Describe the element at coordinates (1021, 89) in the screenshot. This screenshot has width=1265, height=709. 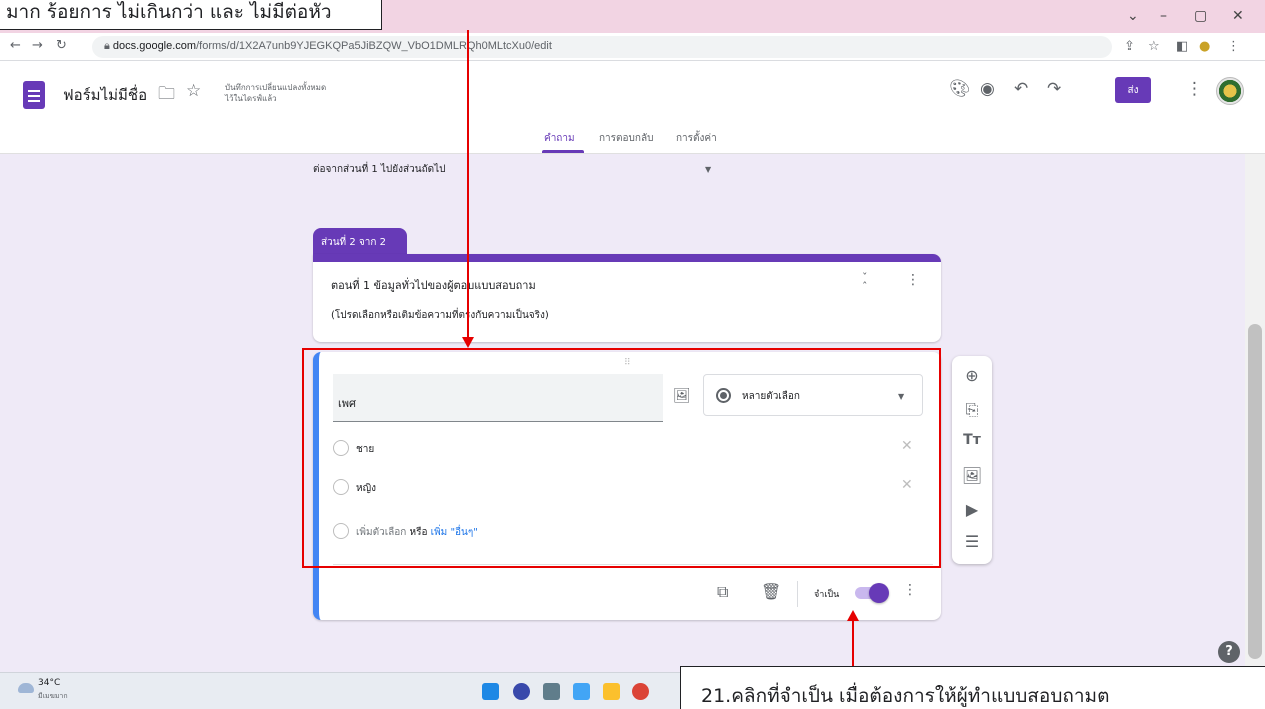
I see `undo-icon: ↶` at that location.